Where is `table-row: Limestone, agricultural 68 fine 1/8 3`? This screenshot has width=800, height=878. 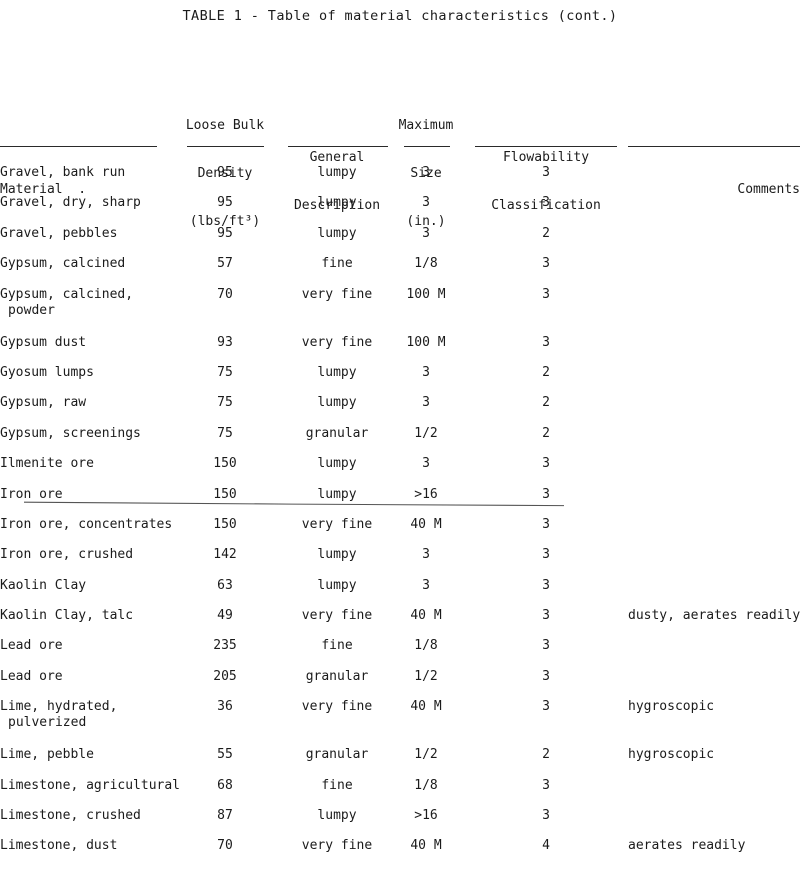 table-row: Limestone, agricultural 68 fine 1/8 3 is located at coordinates (400, 793).